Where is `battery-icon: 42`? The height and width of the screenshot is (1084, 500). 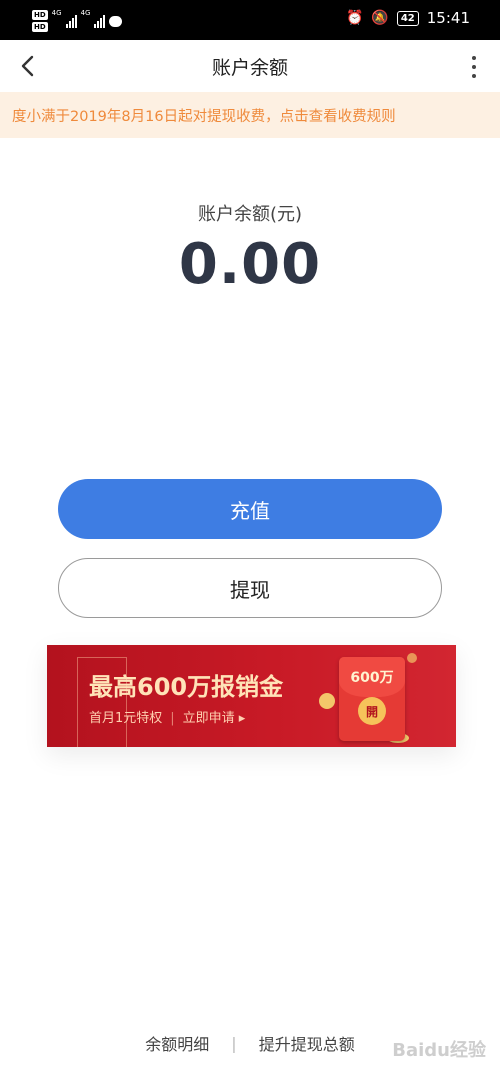
battery-icon: 42 is located at coordinates (407, 18).